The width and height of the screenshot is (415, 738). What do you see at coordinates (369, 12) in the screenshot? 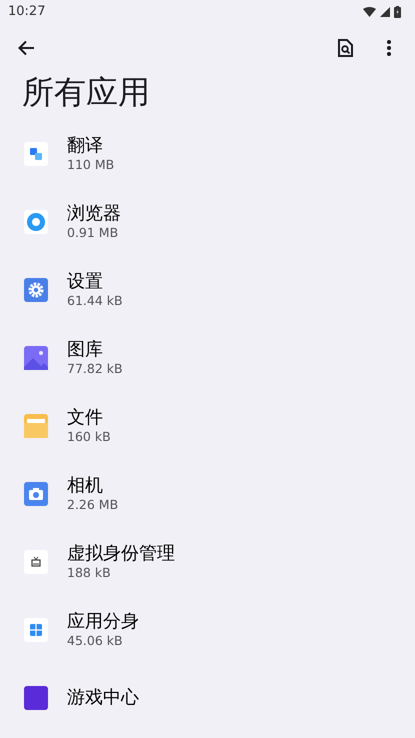
I see `wifi-icon` at bounding box center [369, 12].